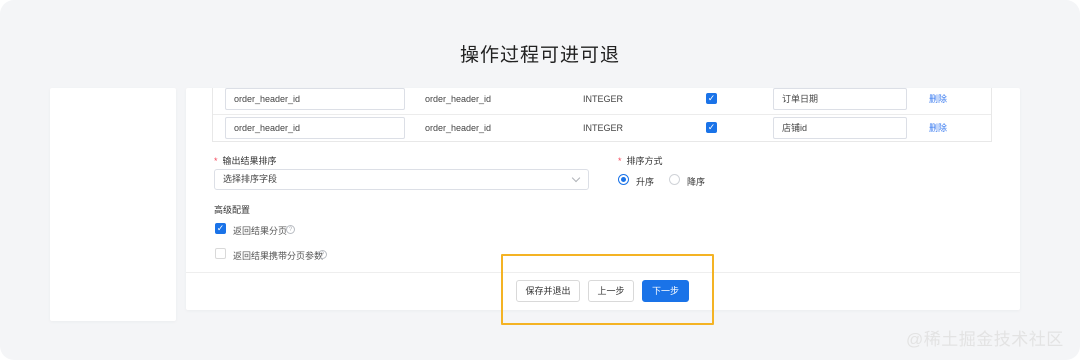  What do you see at coordinates (644, 161) in the screenshot?
I see `sort-method-label-text: 排序方式` at bounding box center [644, 161].